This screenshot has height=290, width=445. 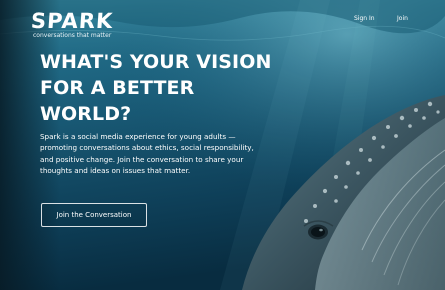 What do you see at coordinates (364, 19) in the screenshot?
I see `sign-in-link: Sign In` at bounding box center [364, 19].